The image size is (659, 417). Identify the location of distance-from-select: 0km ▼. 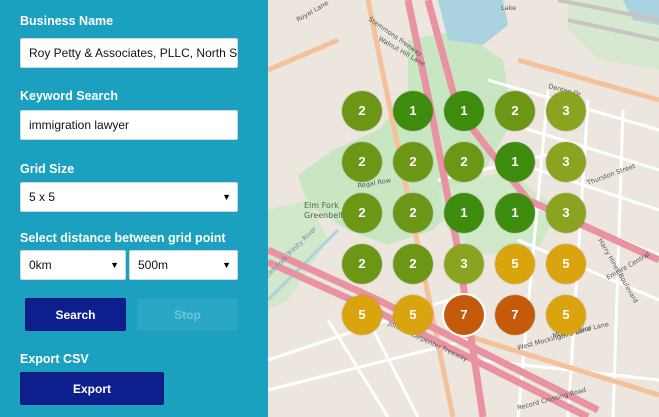
(73, 265).